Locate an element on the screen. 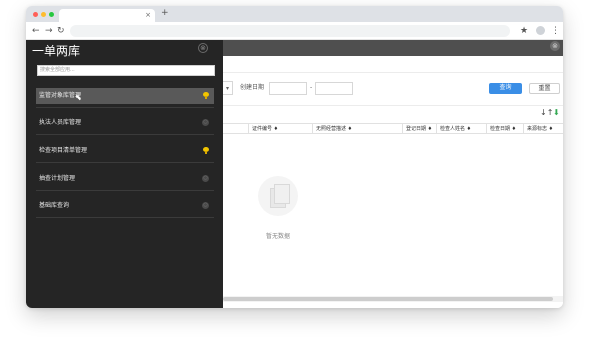  sidebar-item-inspection-items: 检查项目清单管理 is located at coordinates (125, 151).